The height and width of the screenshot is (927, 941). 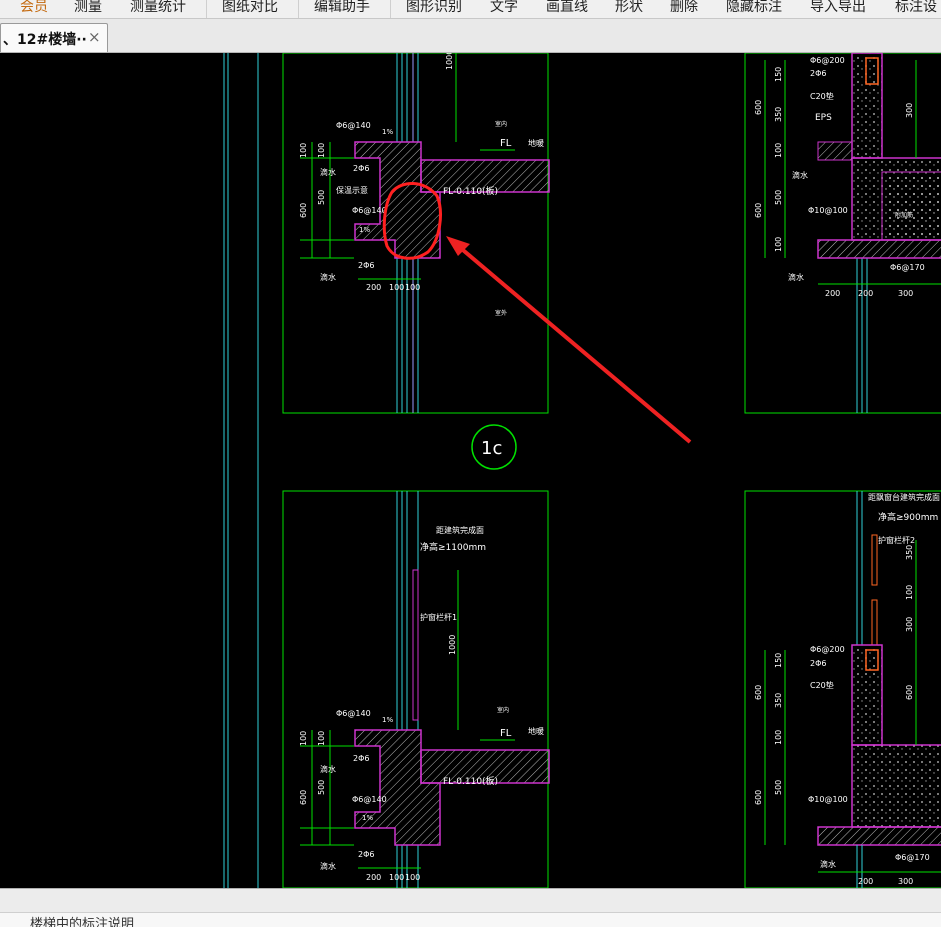 What do you see at coordinates (684, 8) in the screenshot?
I see `menu-delete: 删除` at bounding box center [684, 8].